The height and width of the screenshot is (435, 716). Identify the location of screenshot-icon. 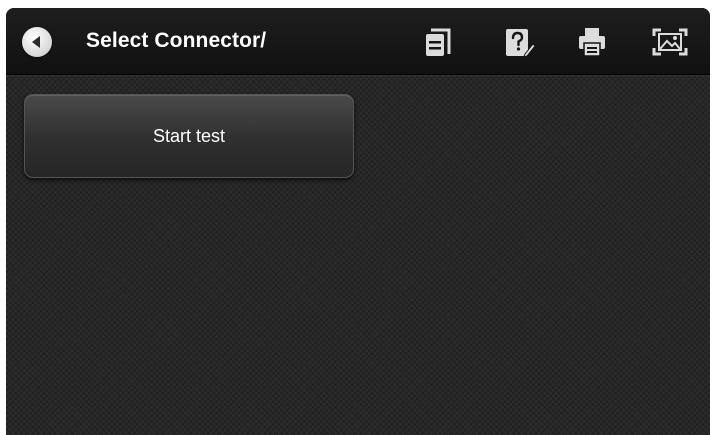
(670, 42).